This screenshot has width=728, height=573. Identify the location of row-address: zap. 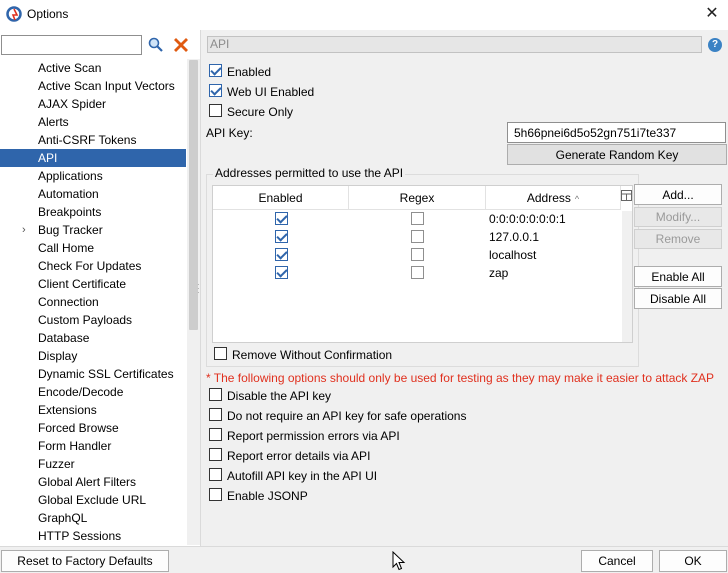
(499, 273).